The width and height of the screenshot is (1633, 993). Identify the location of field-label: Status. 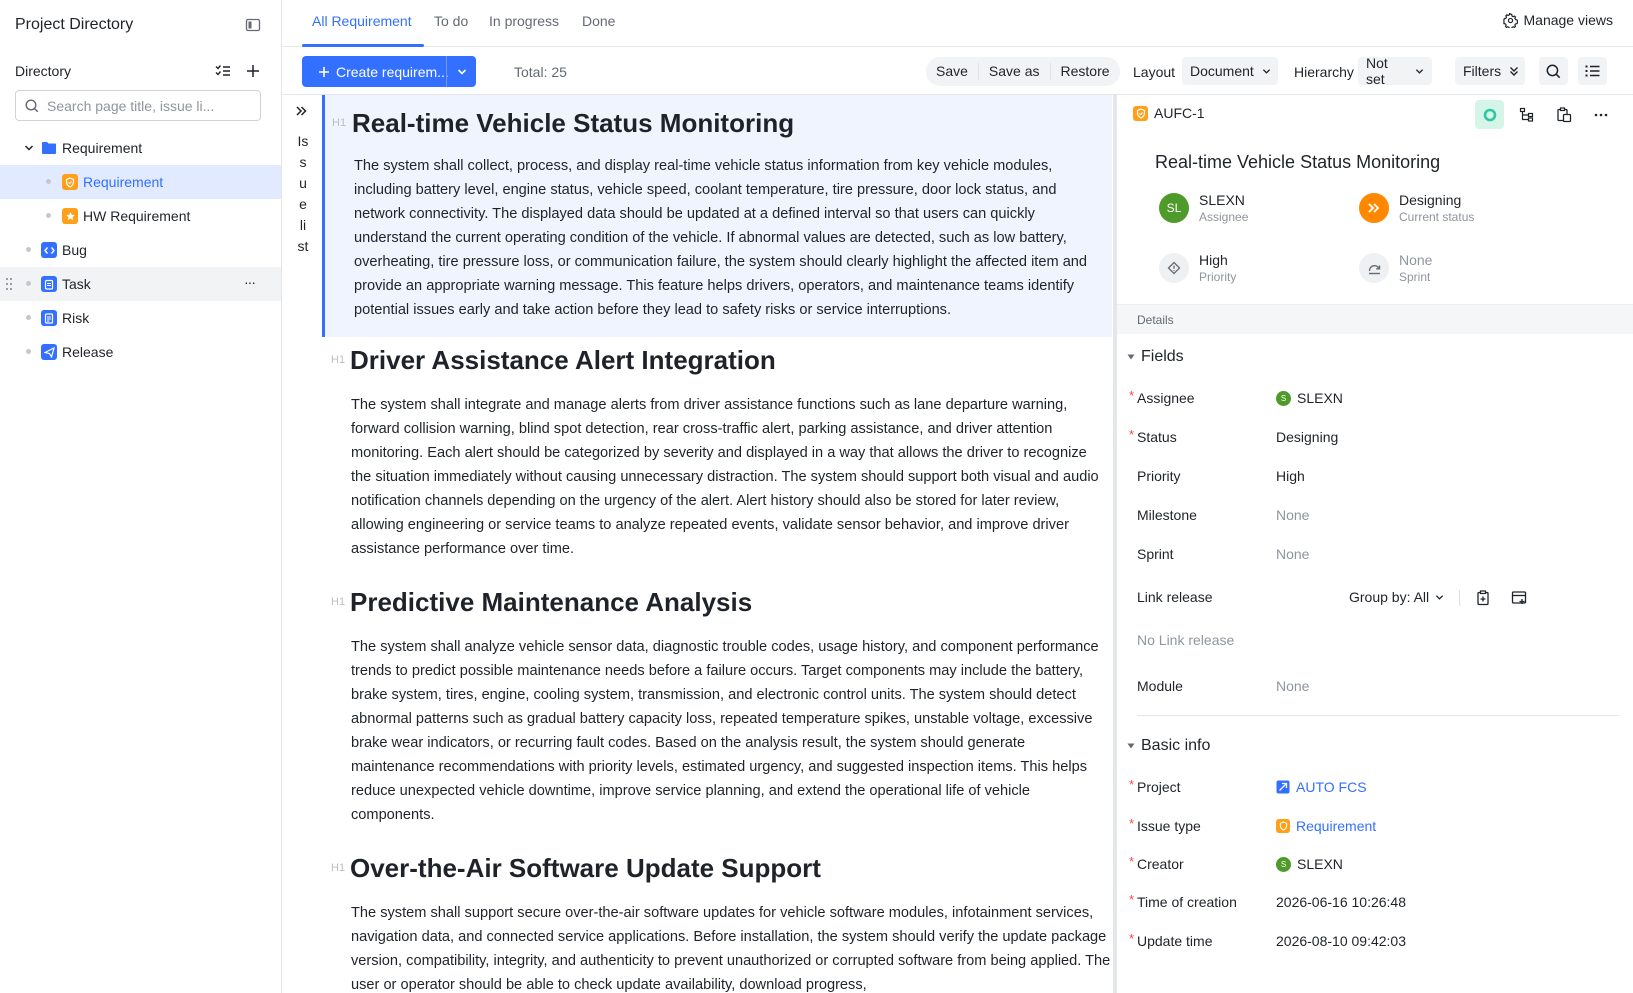
(1157, 437).